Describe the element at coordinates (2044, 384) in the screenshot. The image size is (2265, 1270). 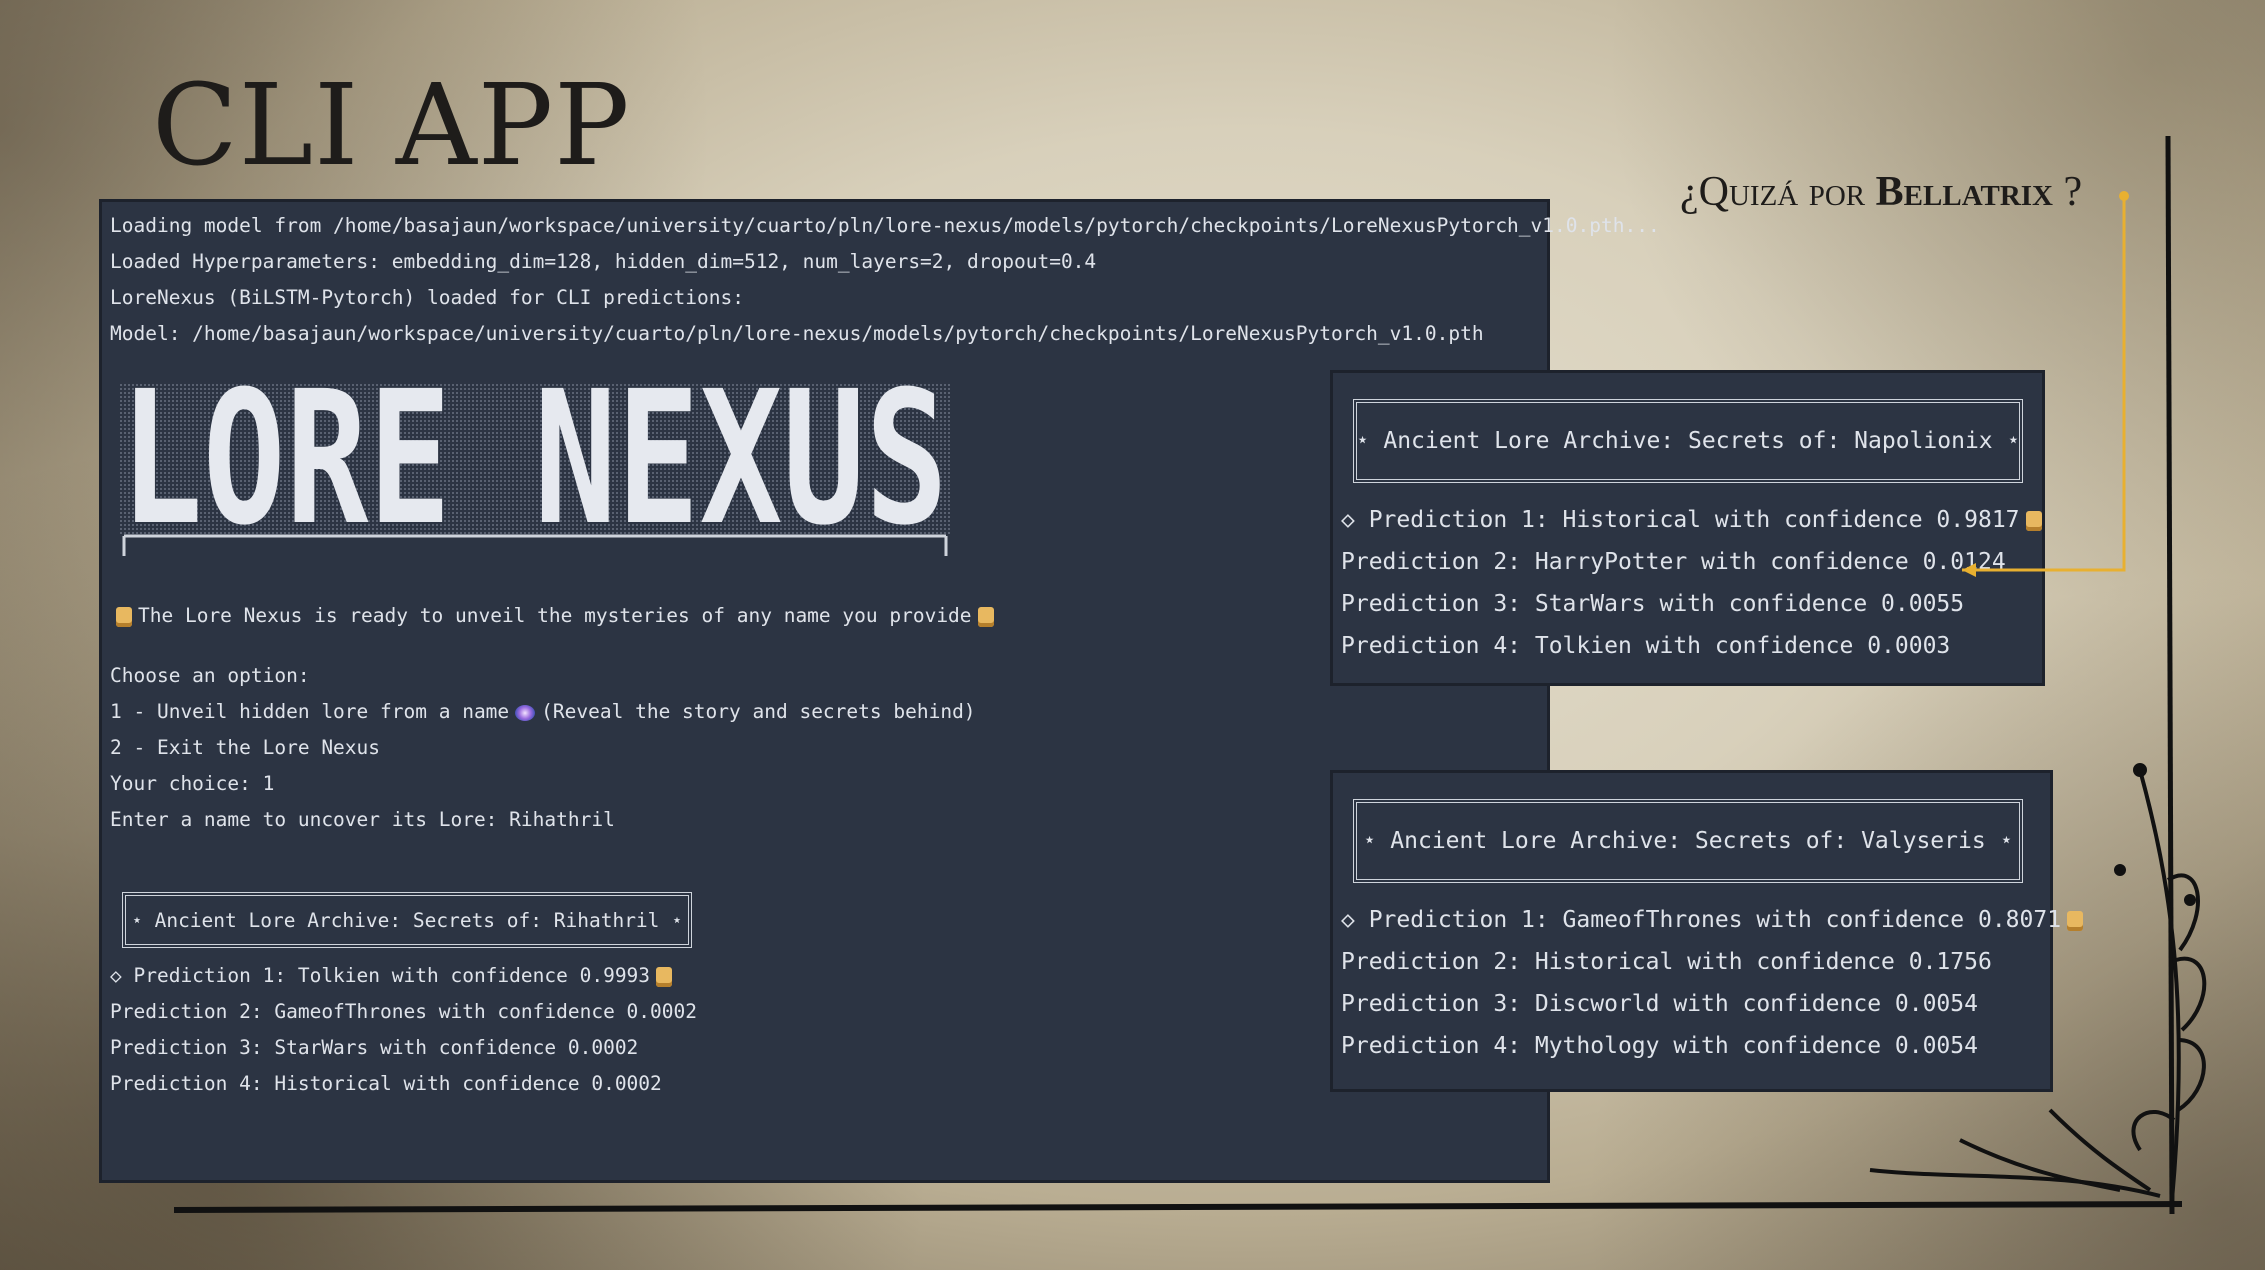
I see `callout-arrow` at that location.